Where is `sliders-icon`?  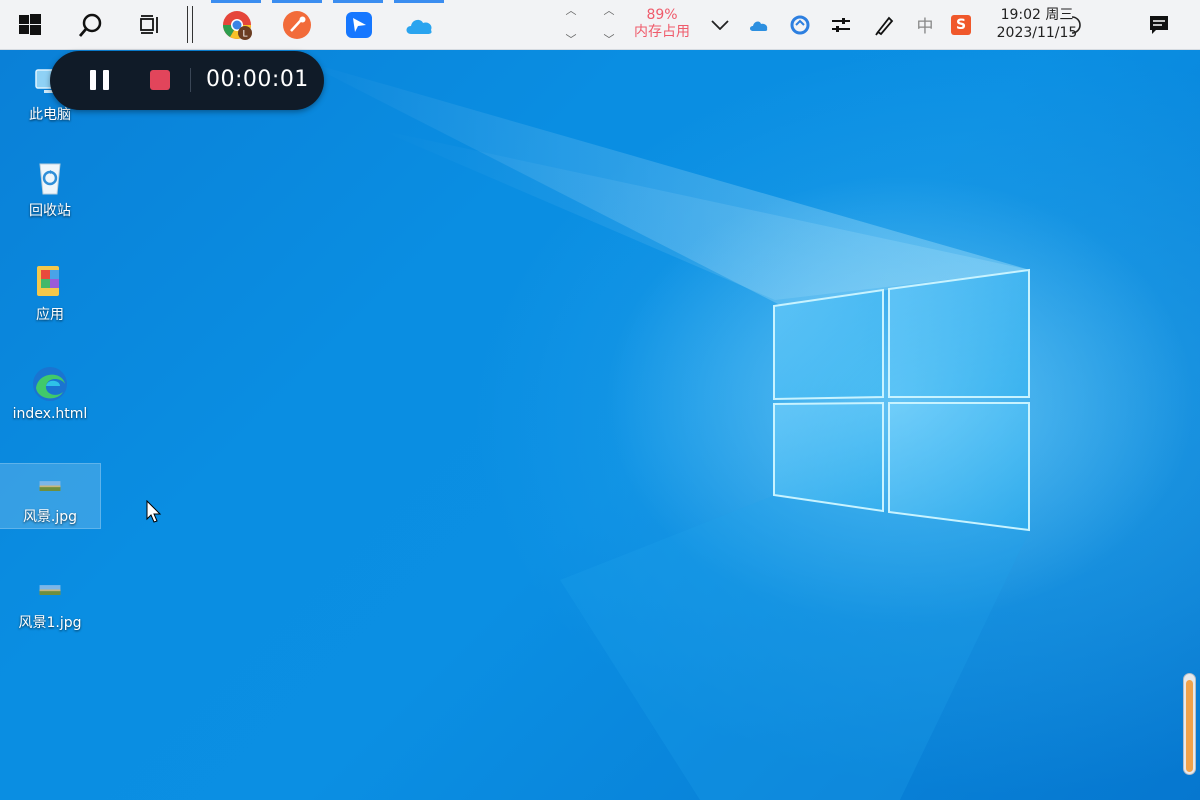 sliders-icon is located at coordinates (841, 24).